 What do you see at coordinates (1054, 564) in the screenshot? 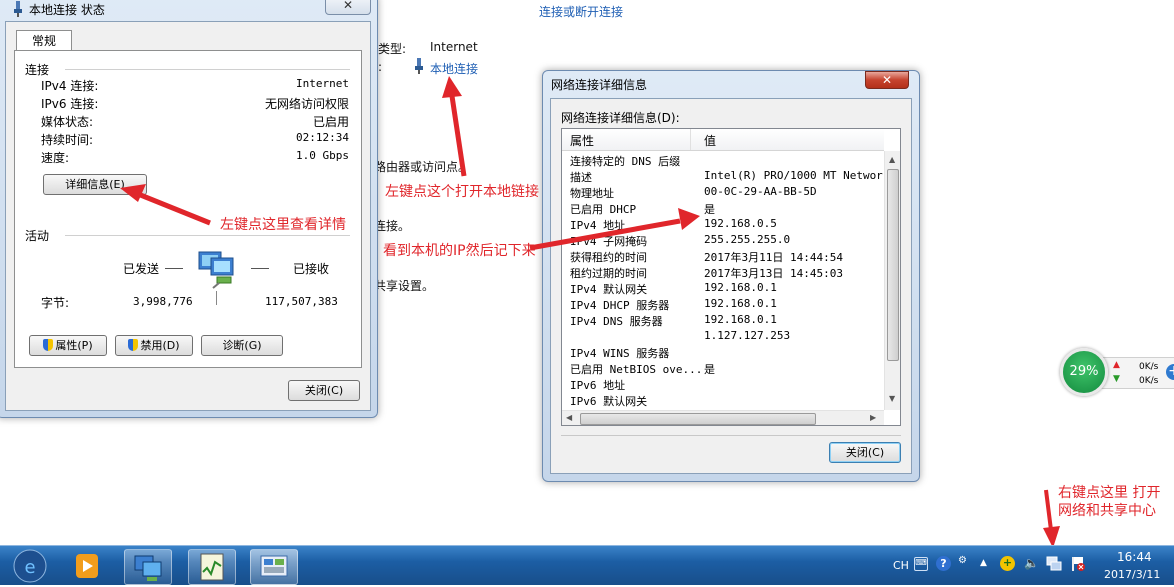
I see `network-tray-icon` at bounding box center [1054, 564].